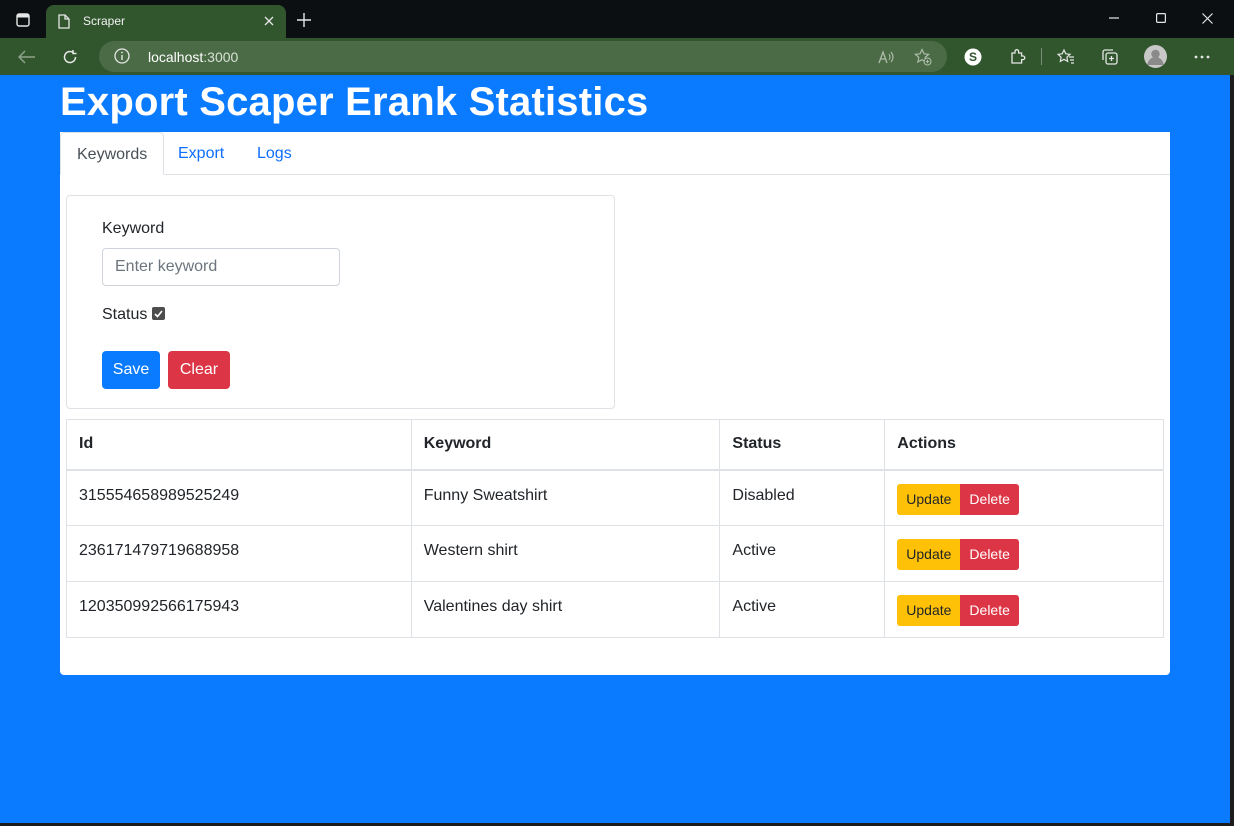 The width and height of the screenshot is (1234, 826). What do you see at coordinates (176, 57) in the screenshot?
I see `url-host: localhost` at bounding box center [176, 57].